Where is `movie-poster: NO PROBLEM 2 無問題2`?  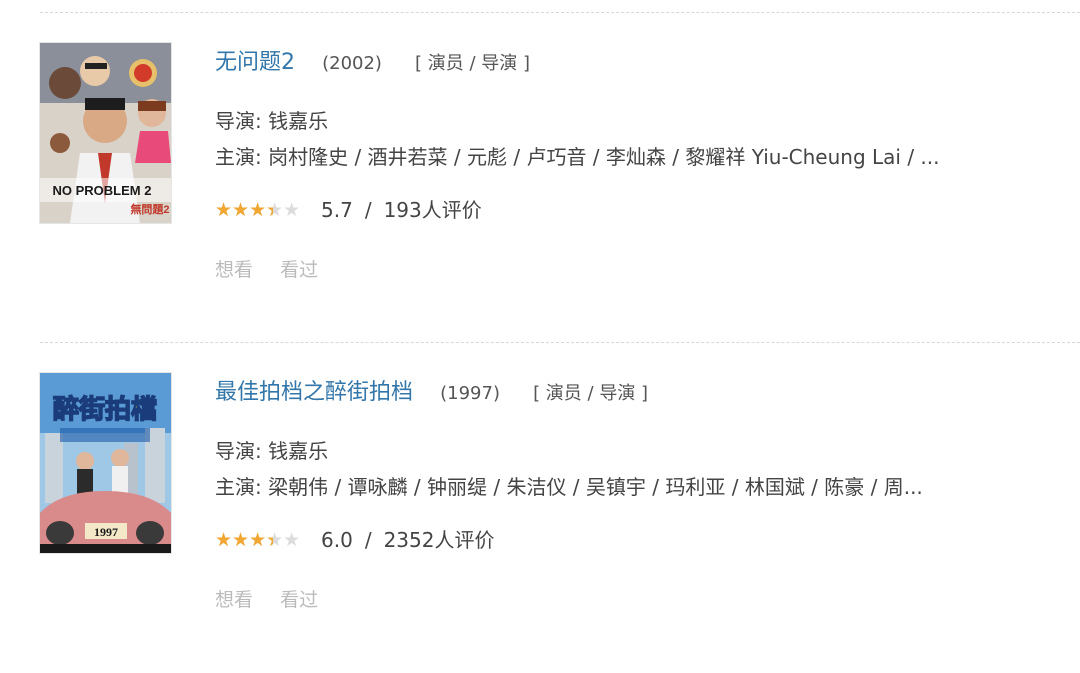
movie-poster: NO PROBLEM 2 無問題2 is located at coordinates (105, 133).